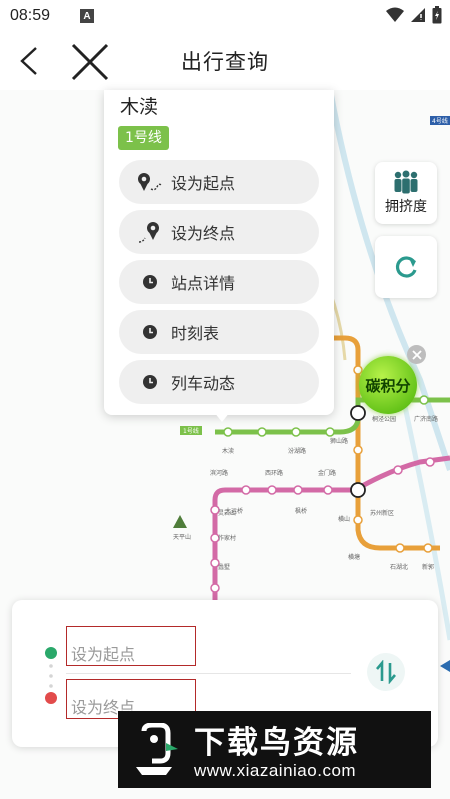 The width and height of the screenshot is (450, 799). What do you see at coordinates (274, 472) in the screenshot?
I see `station-label: 西环路` at bounding box center [274, 472].